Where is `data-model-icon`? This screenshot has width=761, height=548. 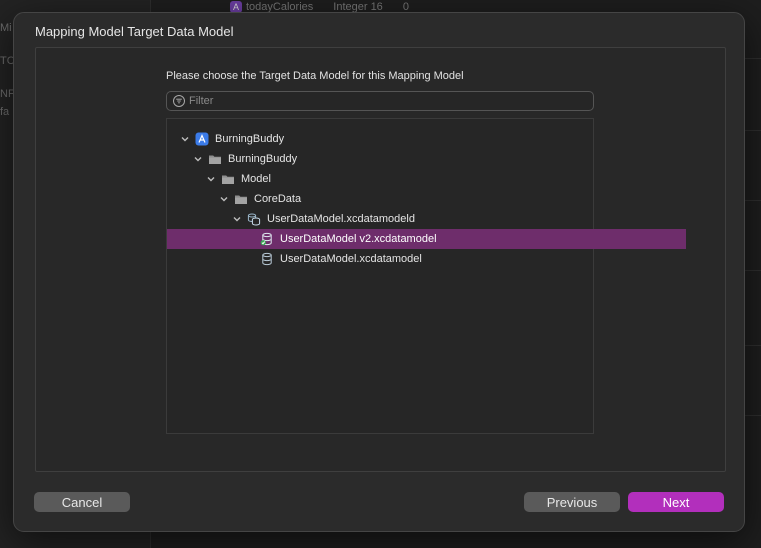
data-model-icon is located at coordinates (267, 259).